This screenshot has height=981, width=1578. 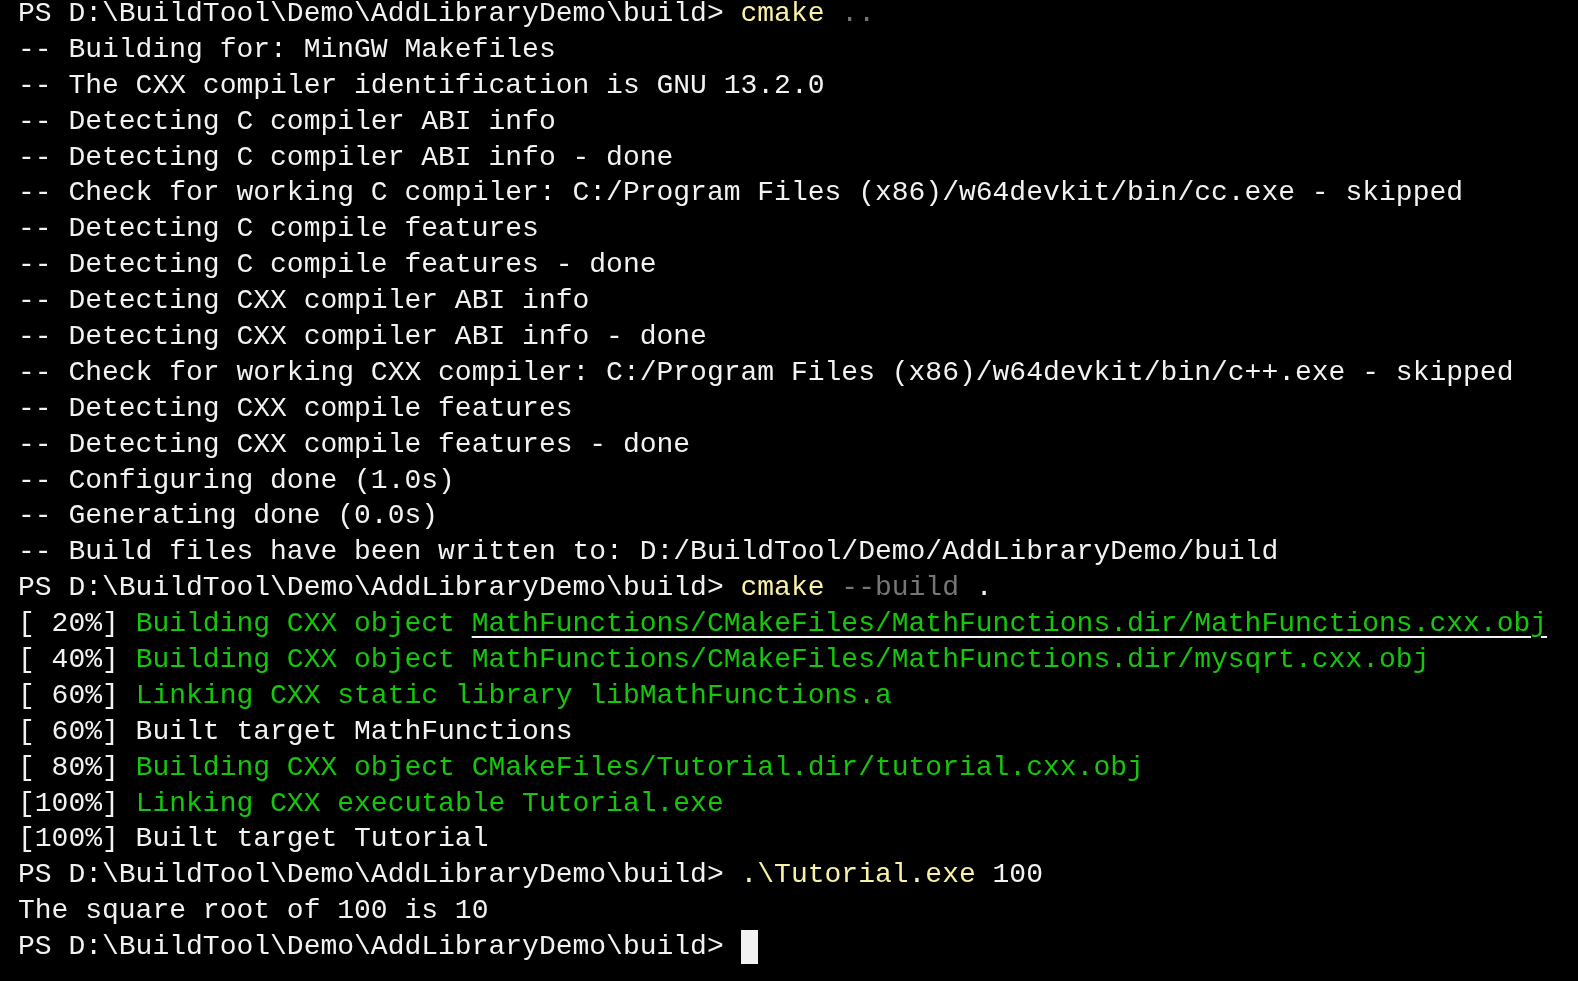 What do you see at coordinates (354, 444) in the screenshot?
I see `output-text: -- Detecting CXX compile features - done` at bounding box center [354, 444].